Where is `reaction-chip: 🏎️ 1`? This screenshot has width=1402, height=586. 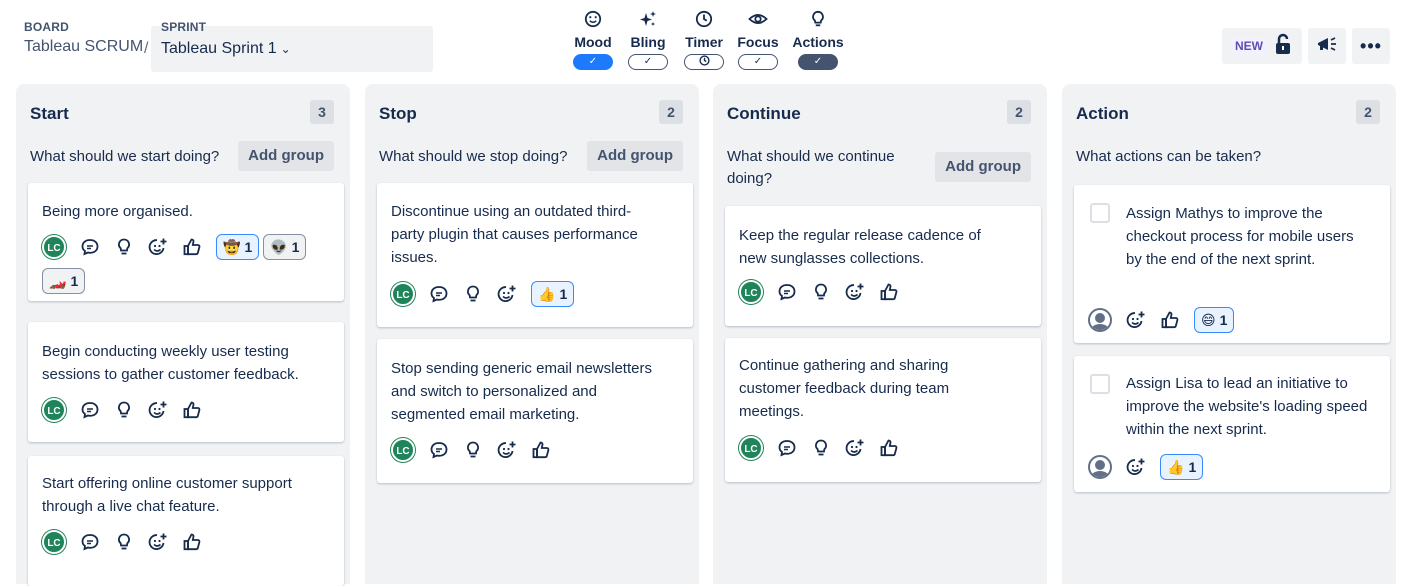
reaction-chip: 🏎️ 1 is located at coordinates (64, 281).